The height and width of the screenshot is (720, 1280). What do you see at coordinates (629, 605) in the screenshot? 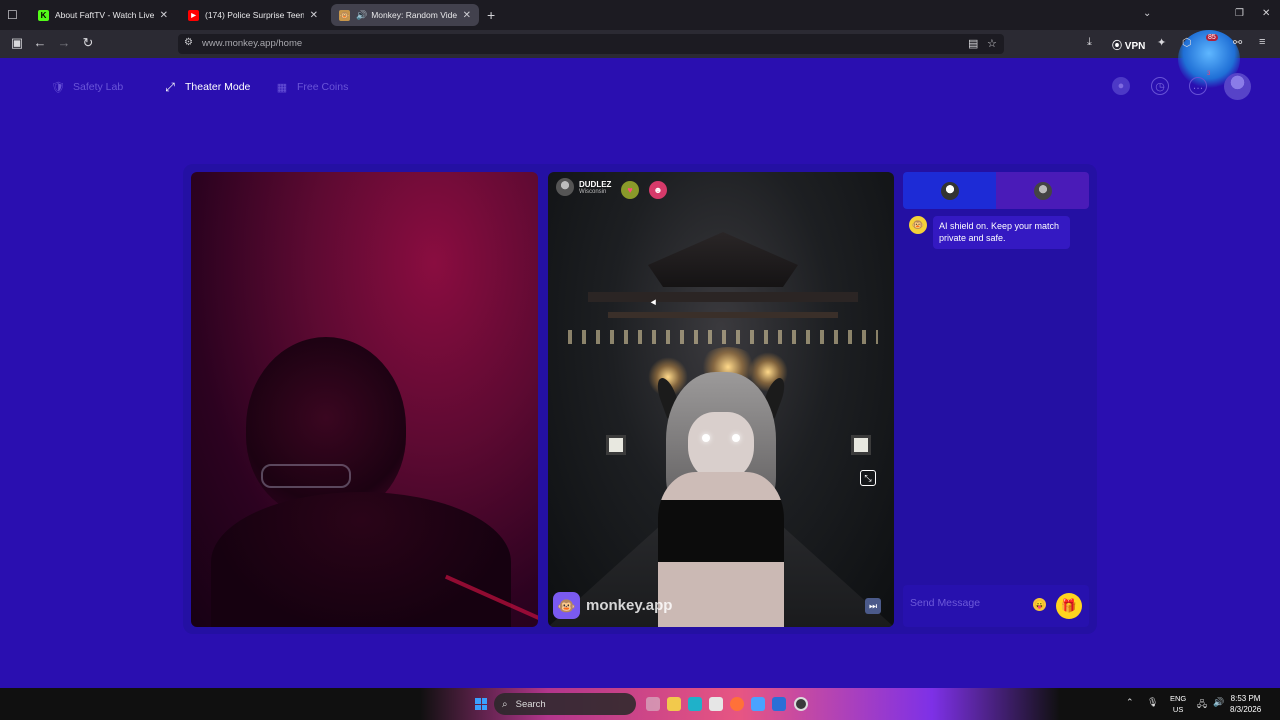
I see `brand-name: monkey.app` at bounding box center [629, 605].